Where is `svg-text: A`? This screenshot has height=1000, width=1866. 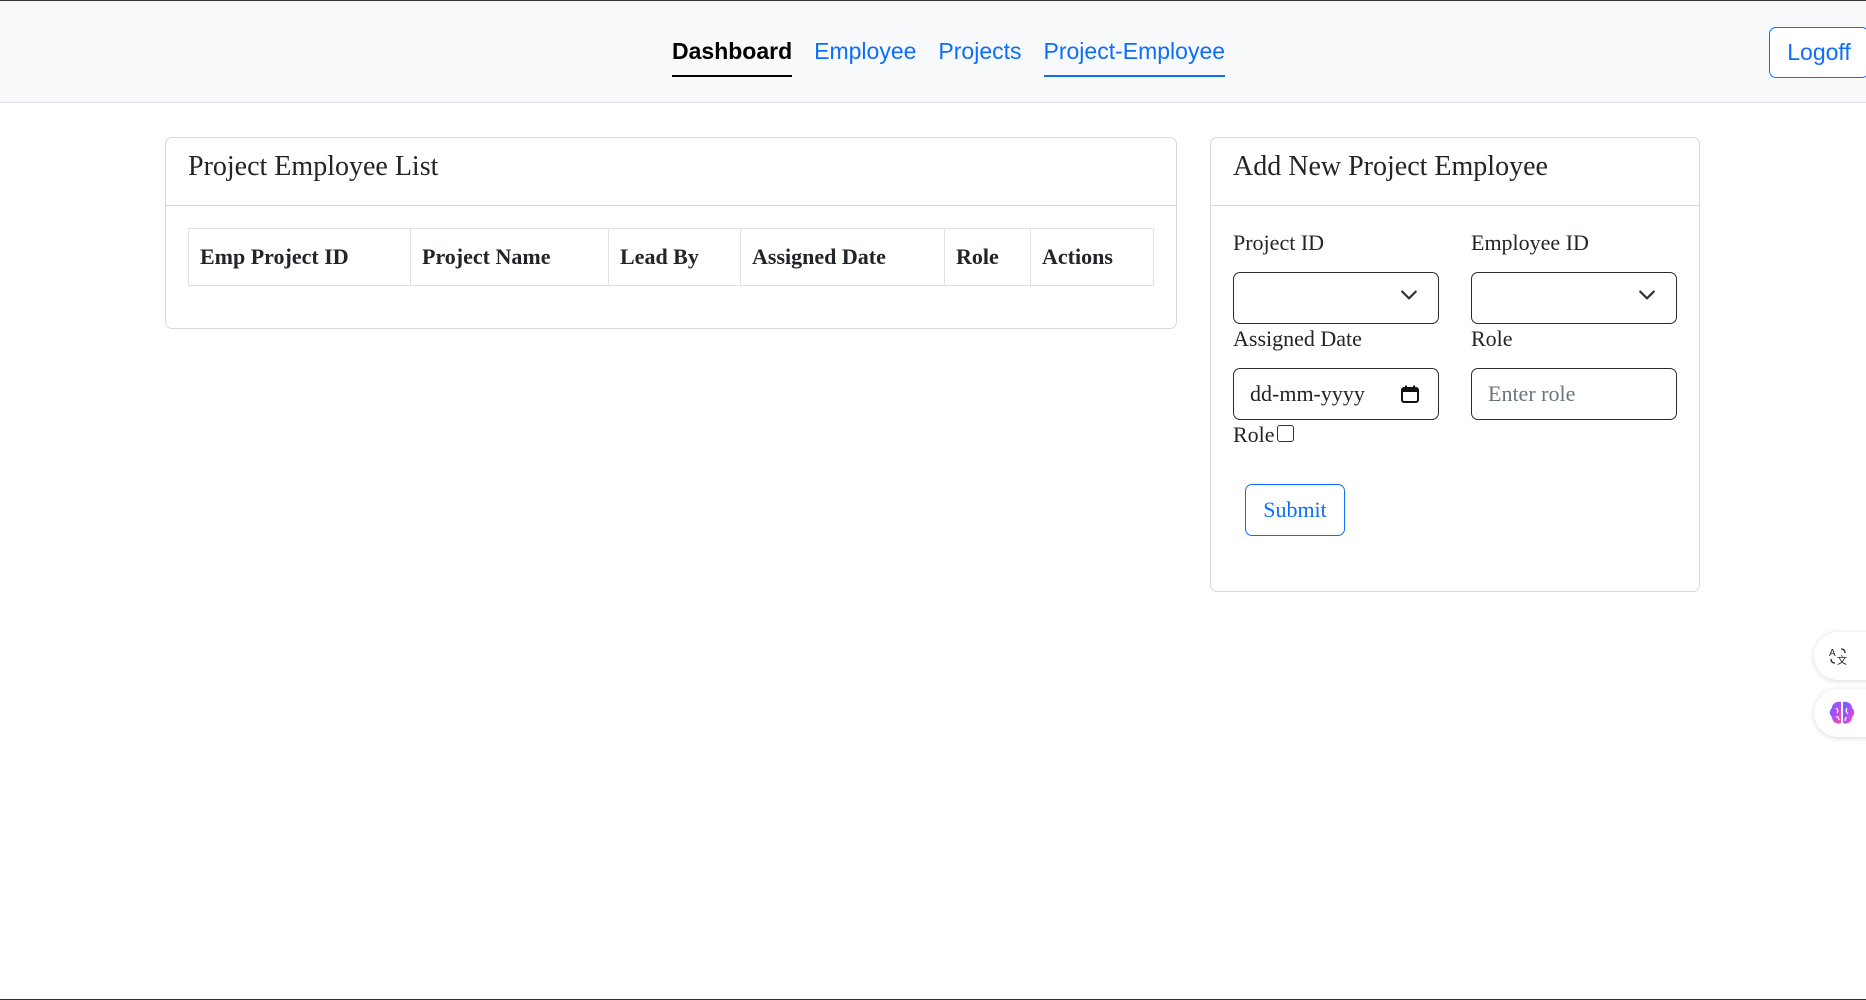
svg-text: A is located at coordinates (1832, 653).